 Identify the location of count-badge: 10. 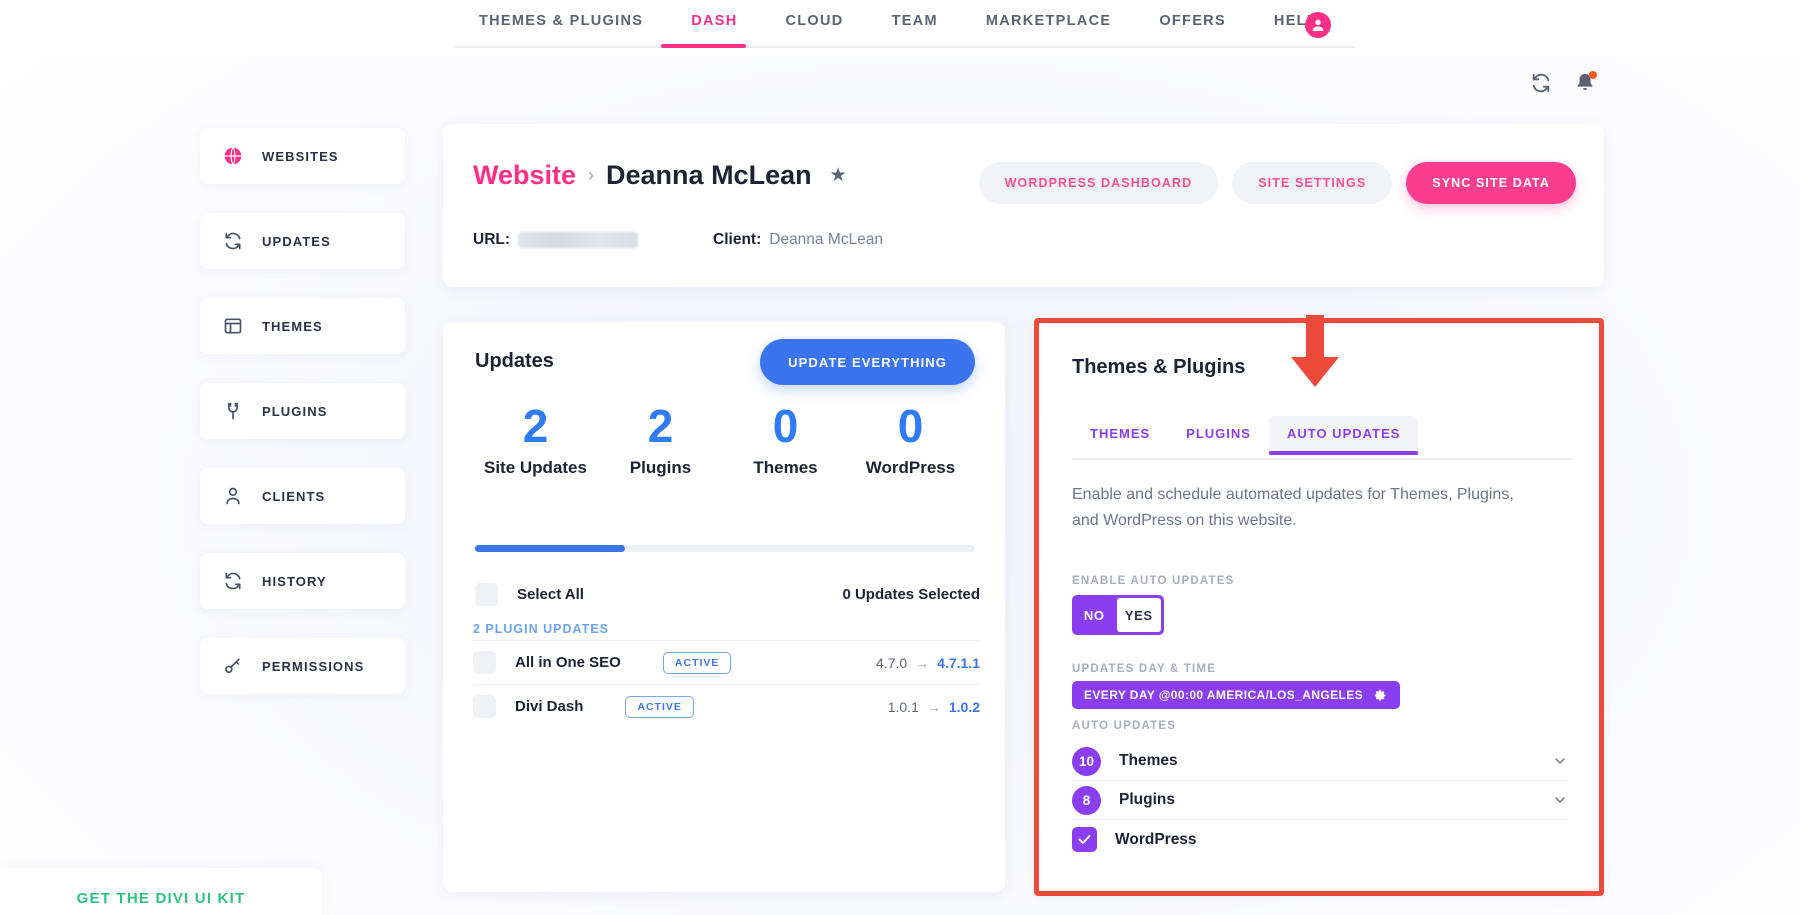
(1087, 761).